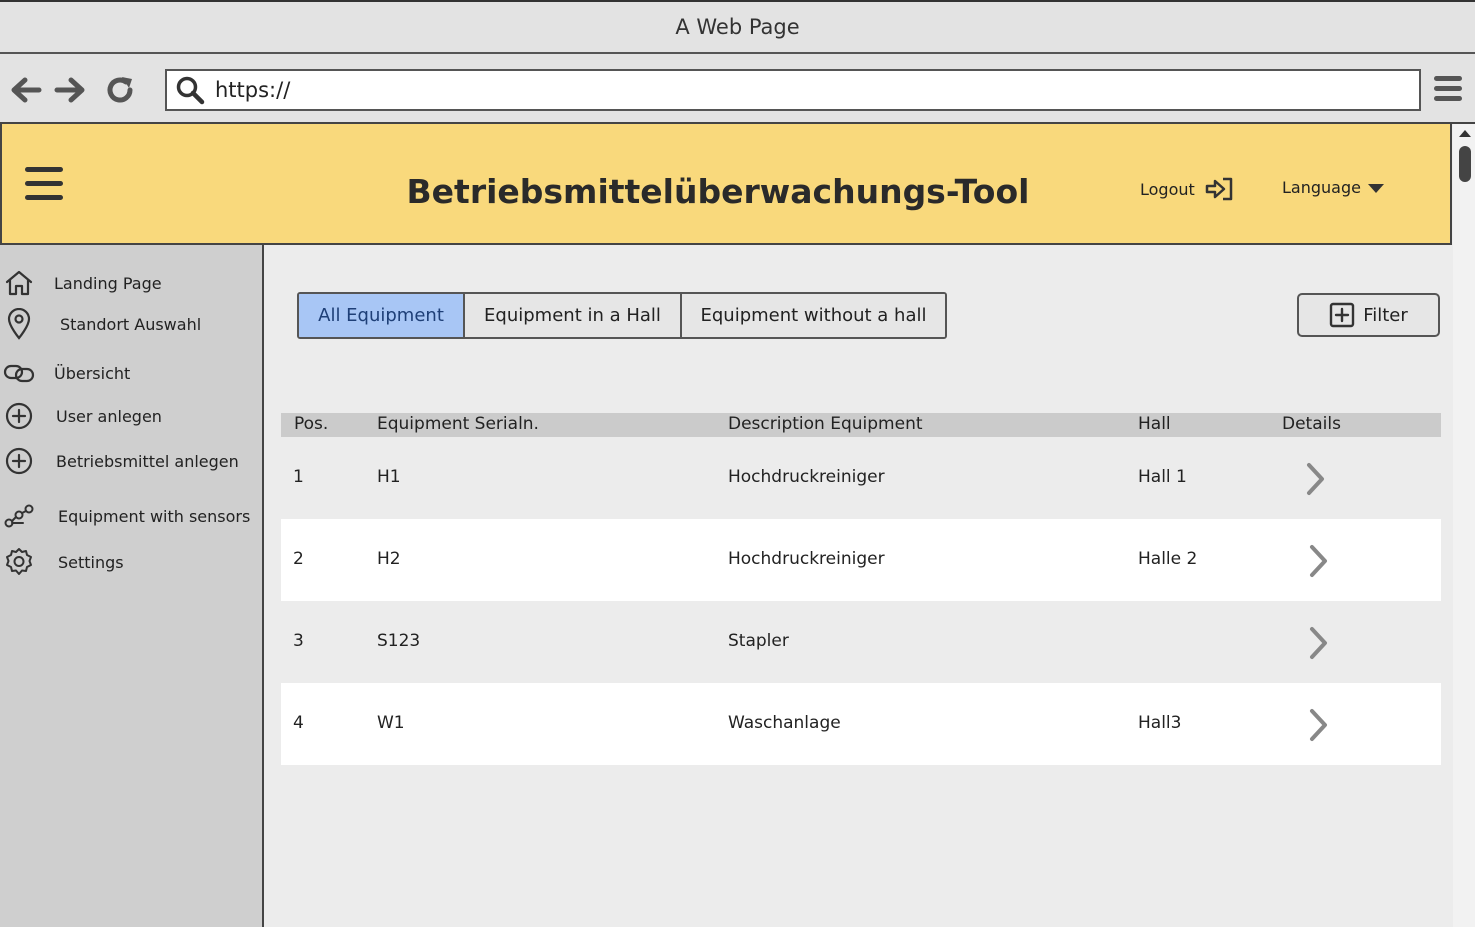  I want to click on tab-equipment-in-a-hall: Equipment in a Hall, so click(573, 315).